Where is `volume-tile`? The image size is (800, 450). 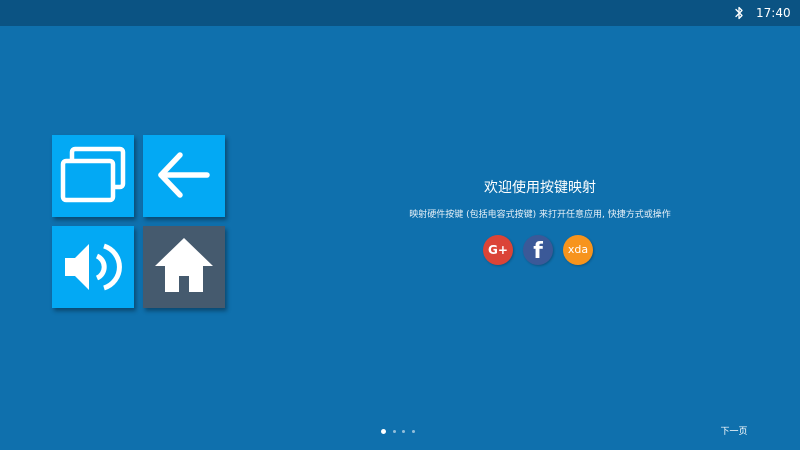
volume-tile is located at coordinates (93, 267).